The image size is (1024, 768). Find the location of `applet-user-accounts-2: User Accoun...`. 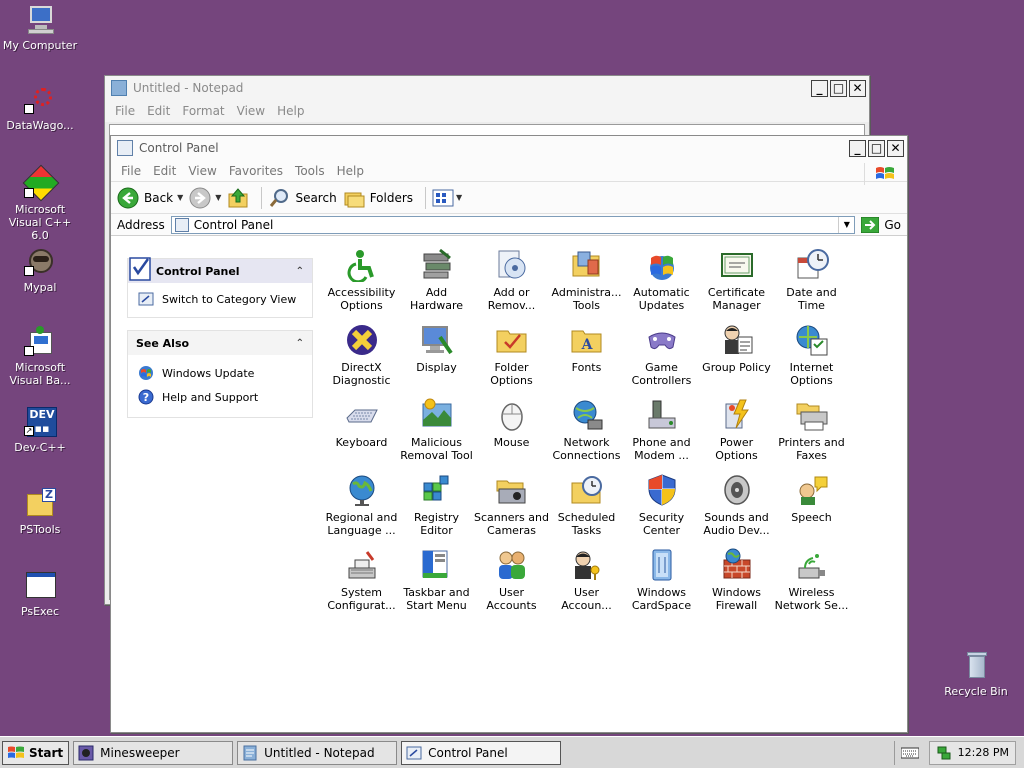

applet-user-accounts-2: User Accoun... is located at coordinates (586, 583).